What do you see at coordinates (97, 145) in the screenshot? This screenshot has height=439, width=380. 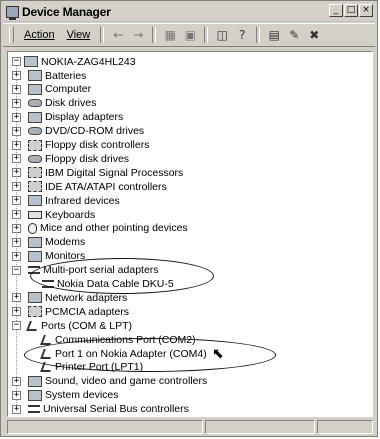 I see `tree-item-label: Floppy disk controllers` at bounding box center [97, 145].